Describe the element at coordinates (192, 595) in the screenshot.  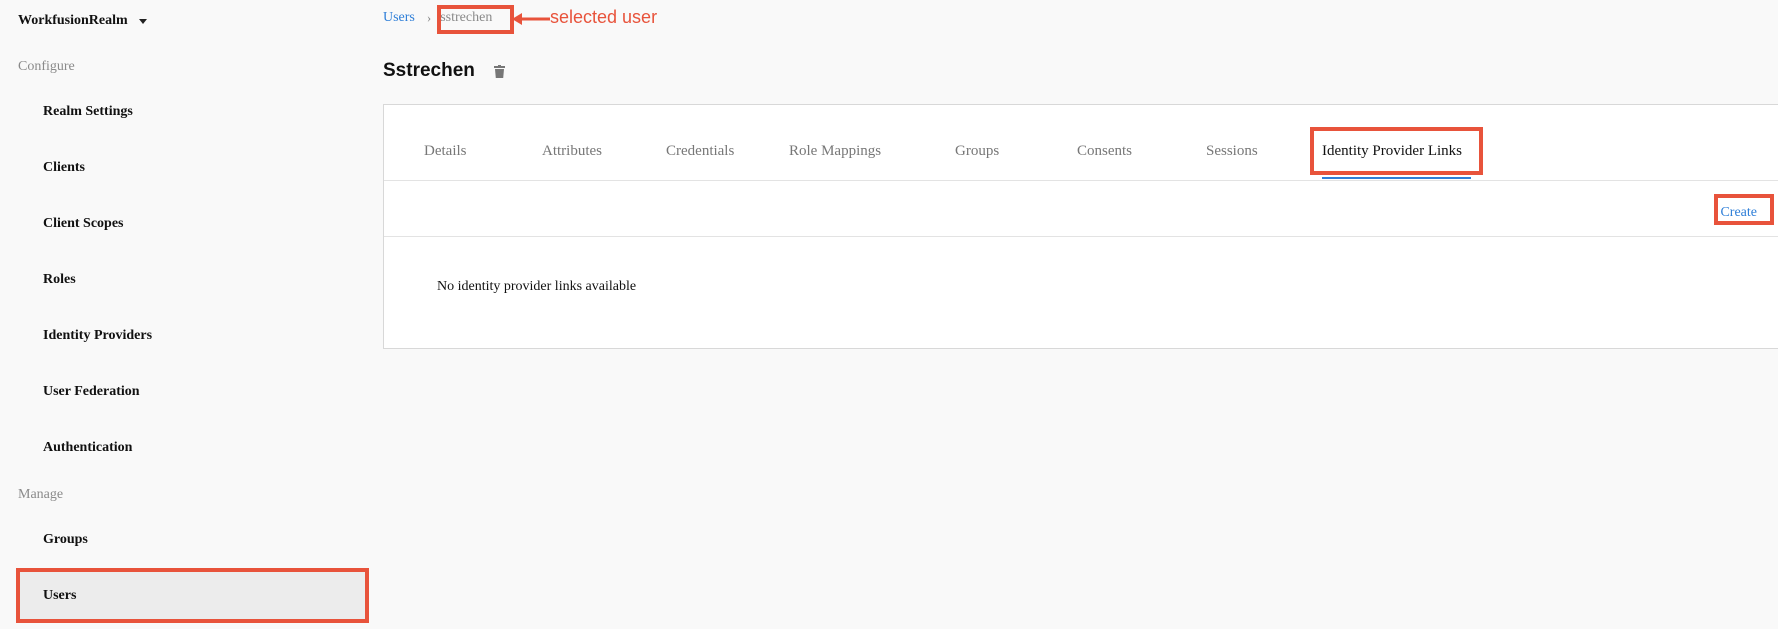
I see `highlight-users-nav` at that location.